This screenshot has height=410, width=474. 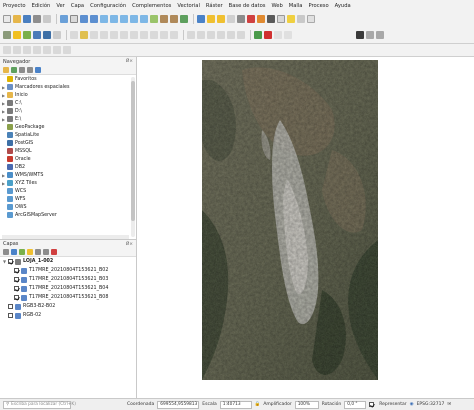 I want to click on deselect-icon, so click(x=231, y=19).